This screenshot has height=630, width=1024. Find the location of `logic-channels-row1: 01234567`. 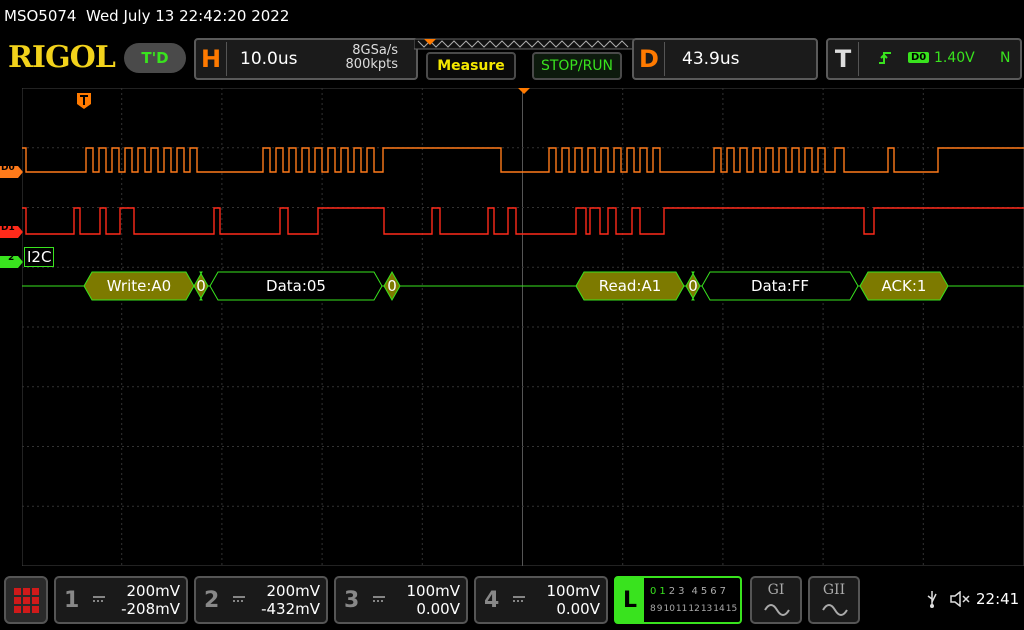

logic-channels-row1: 01234567 is located at coordinates (688, 591).